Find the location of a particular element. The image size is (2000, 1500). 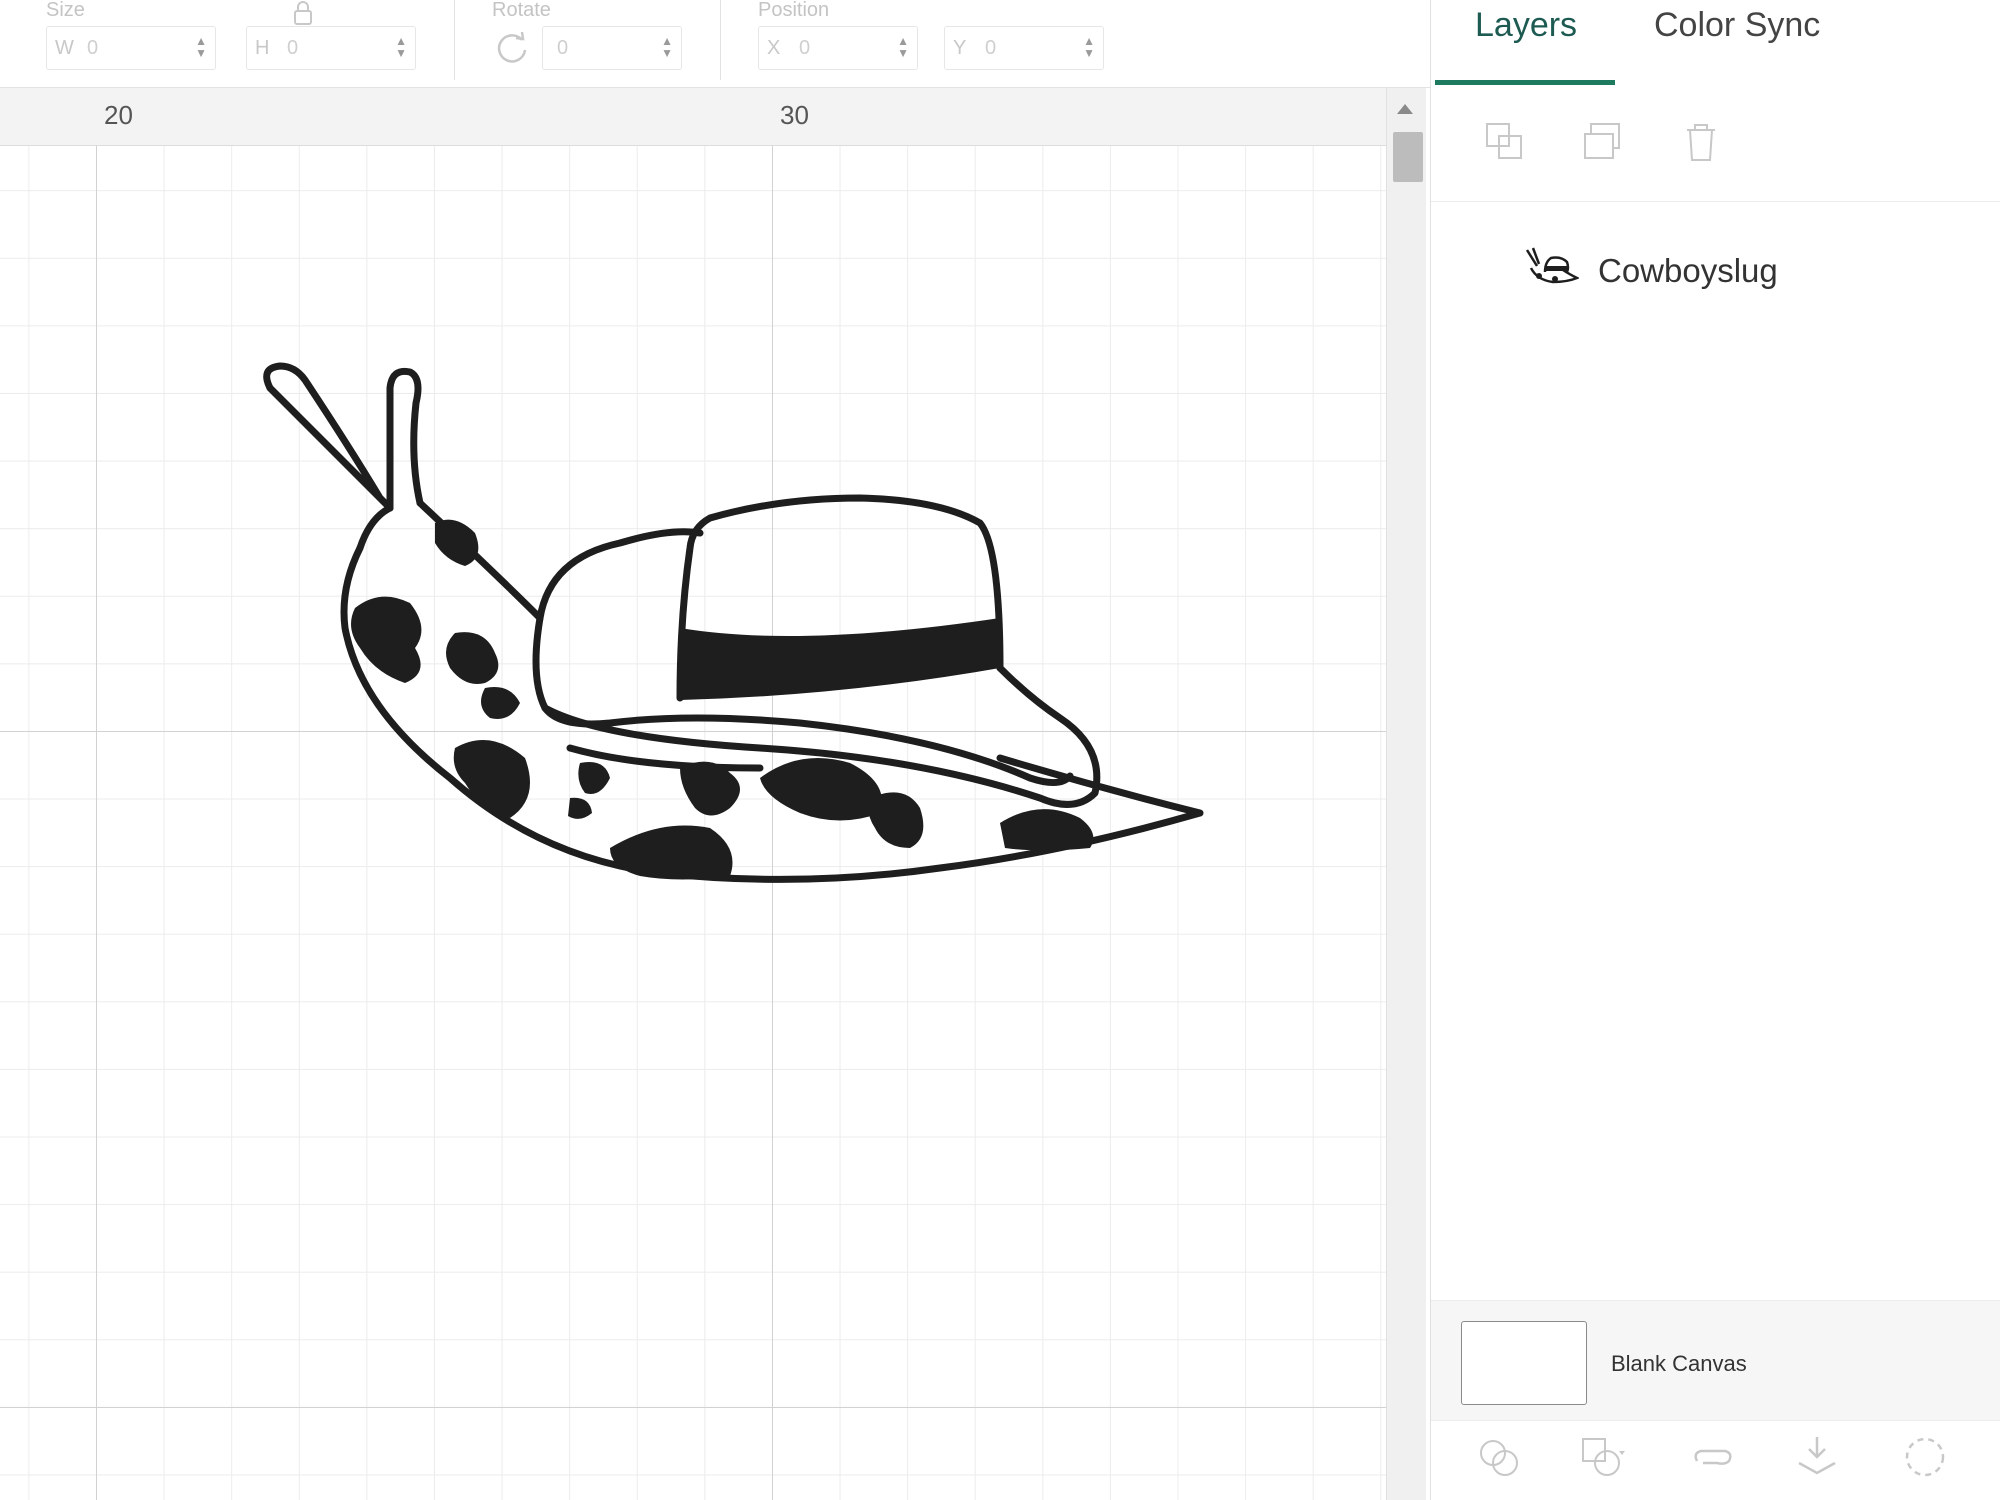

position-group: Position X 0 ▲ ▼ Y 0 ▲ ▼ is located at coordinates (948, 44).